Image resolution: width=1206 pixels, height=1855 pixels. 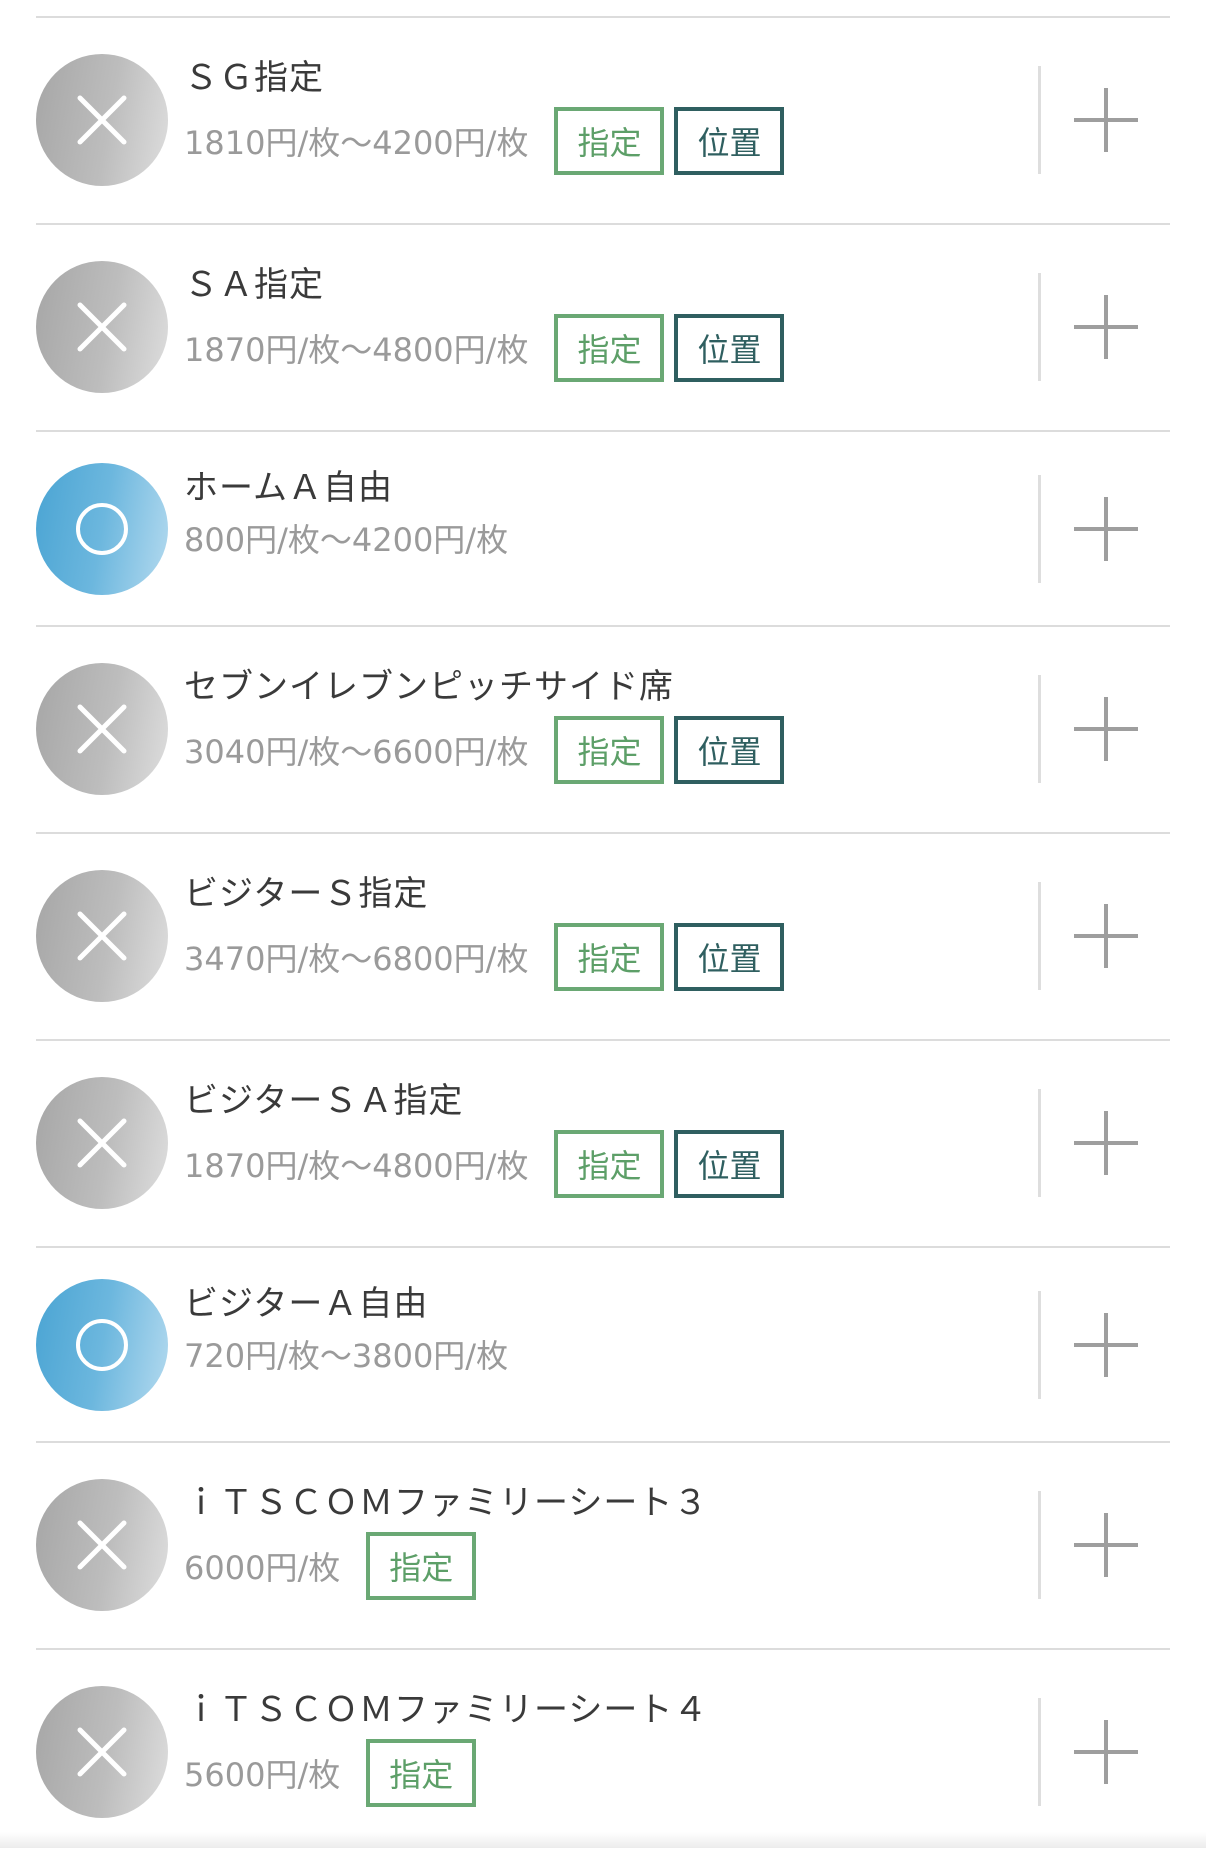 What do you see at coordinates (603, 527) in the screenshot?
I see `seat-row: ホームＡ自由 800円/枚〜4200円/枚` at bounding box center [603, 527].